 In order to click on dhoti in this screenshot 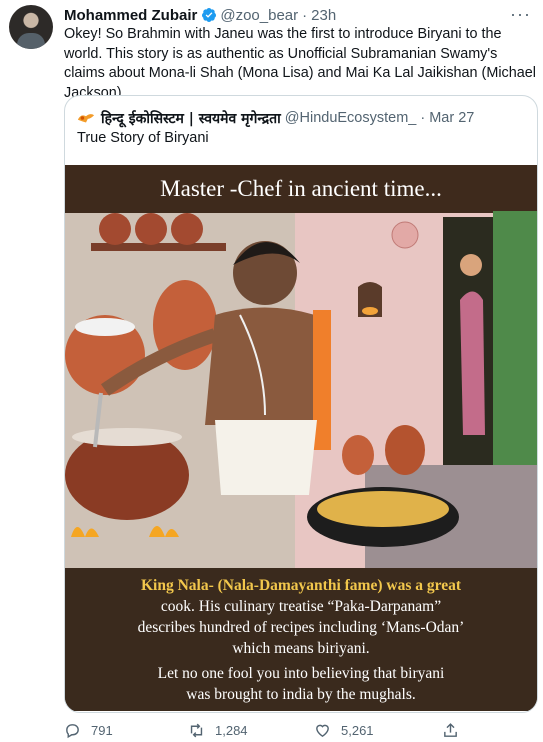, I will do `click(266, 457)`.